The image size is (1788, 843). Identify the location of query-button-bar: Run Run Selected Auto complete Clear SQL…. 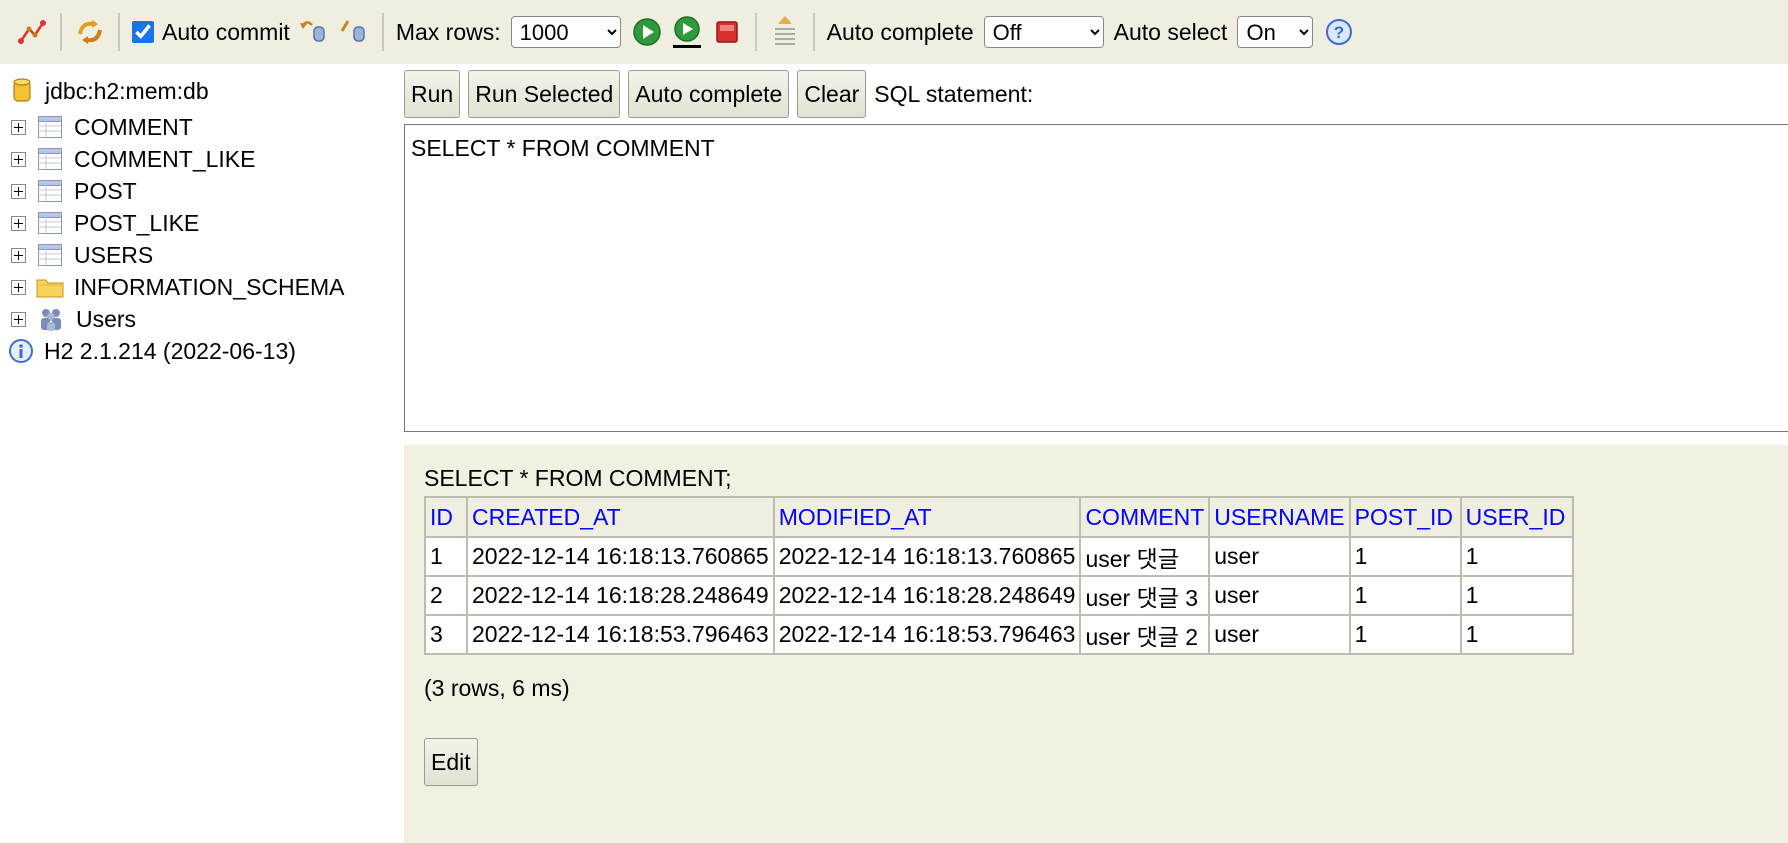
(1096, 94).